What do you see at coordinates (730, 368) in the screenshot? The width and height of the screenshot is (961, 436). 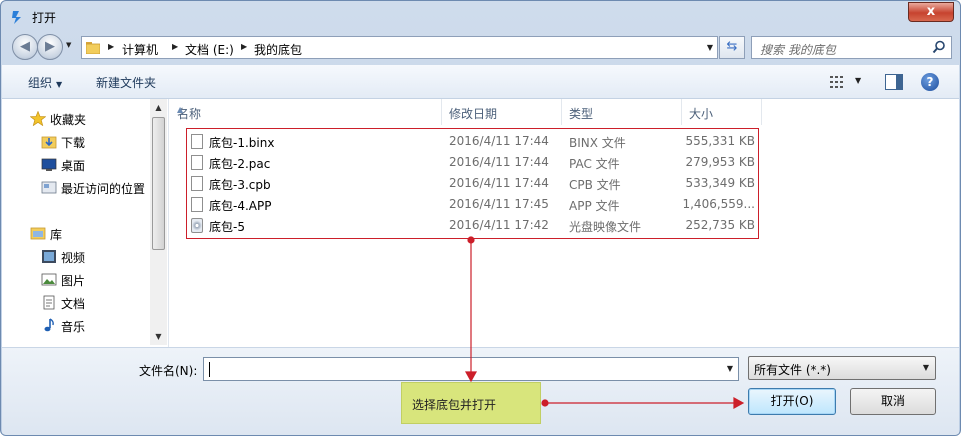 I see `filename-dropdown-icon: ▼` at bounding box center [730, 368].